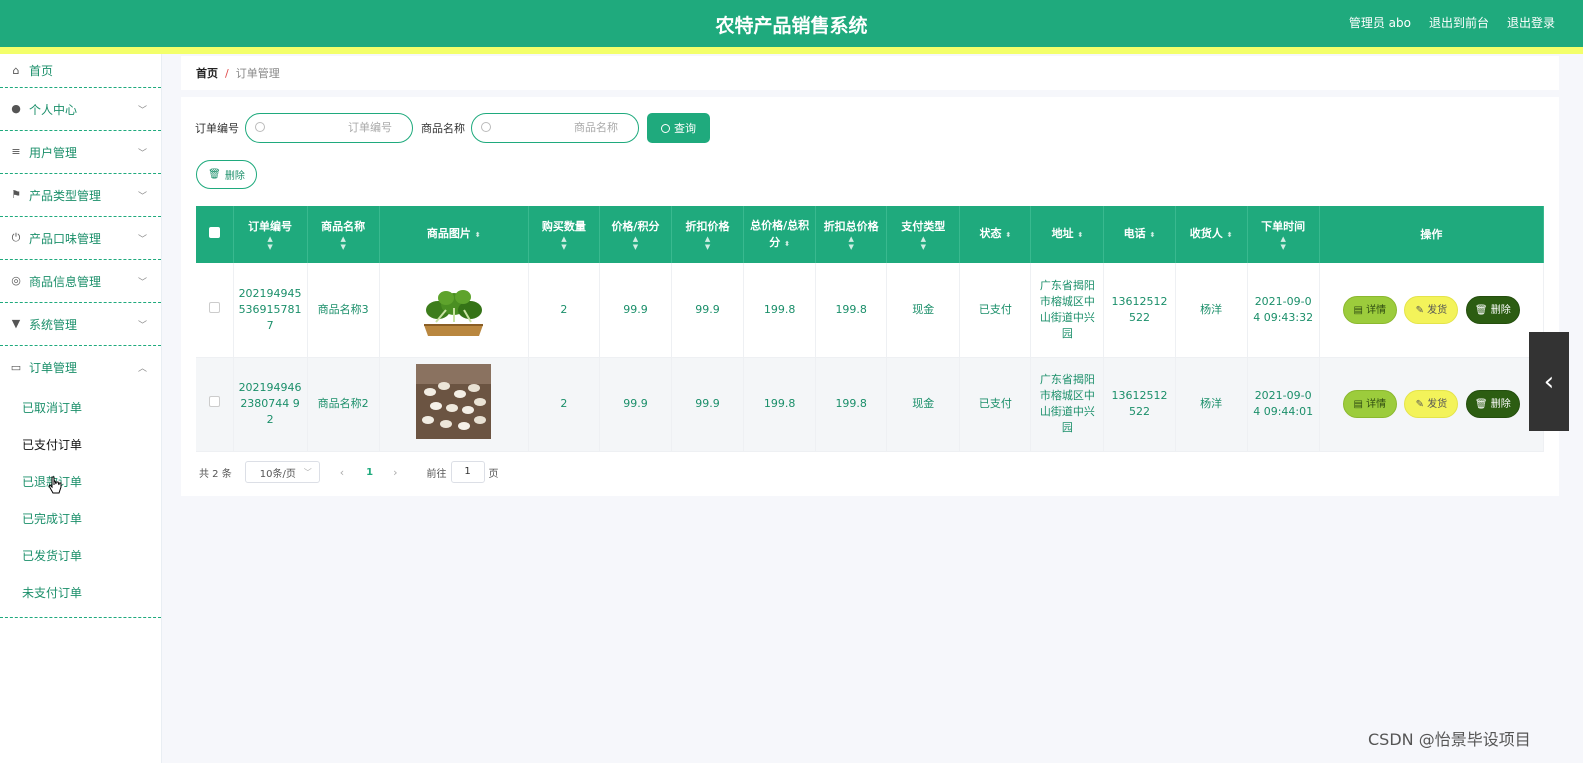  I want to click on cell-order-time: 2021-09-04 09:44:01, so click(1283, 404).